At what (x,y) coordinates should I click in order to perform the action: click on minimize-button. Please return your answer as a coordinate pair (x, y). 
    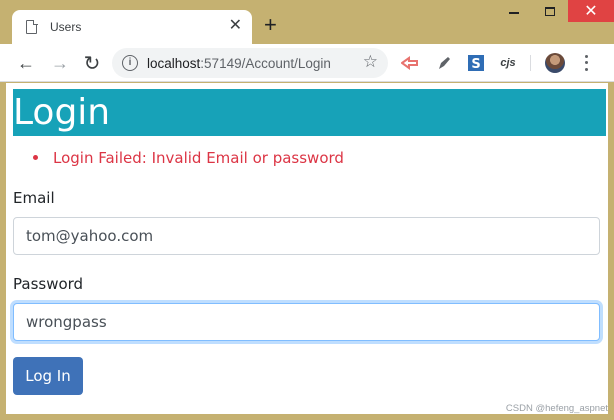
    Looking at the image, I should click on (514, 11).